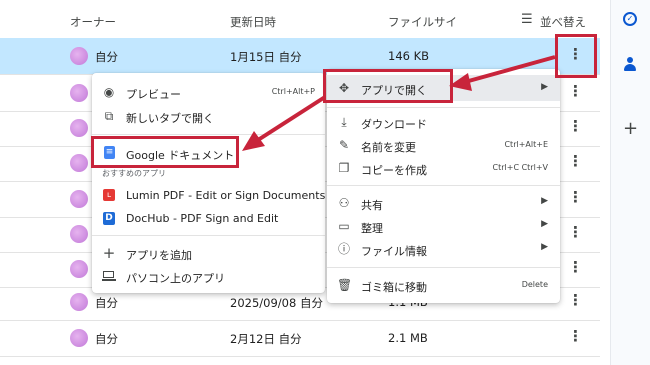 The height and width of the screenshot is (365, 650). Describe the element at coordinates (399, 103) in the screenshot. I see `annotation-arrows` at that location.